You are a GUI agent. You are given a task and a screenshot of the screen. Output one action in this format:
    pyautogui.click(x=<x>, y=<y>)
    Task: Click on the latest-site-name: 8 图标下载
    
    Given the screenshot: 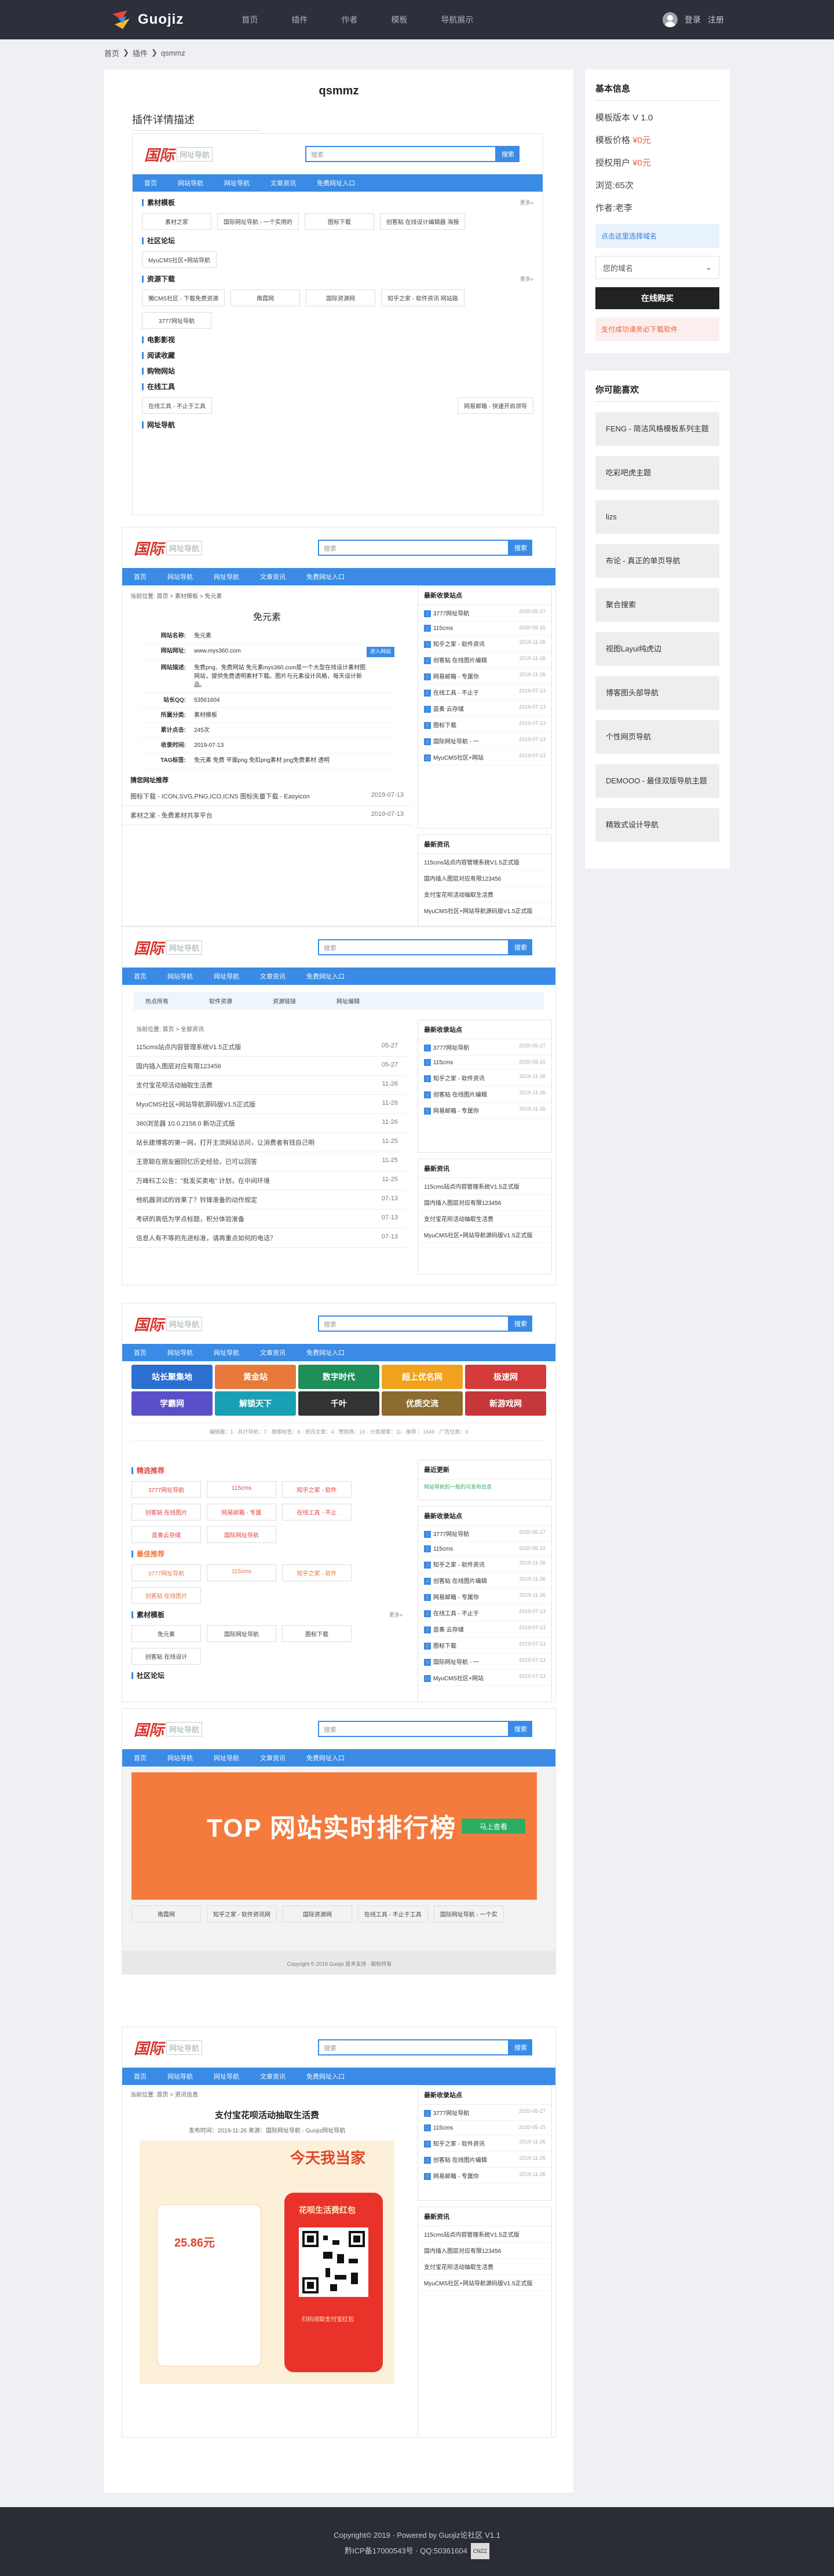 What is the action you would take?
    pyautogui.click(x=440, y=724)
    